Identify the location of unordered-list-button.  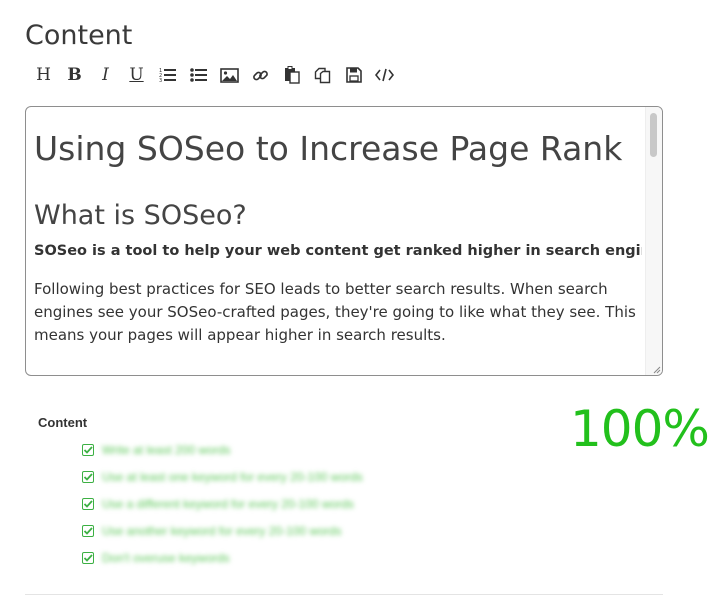
(198, 75).